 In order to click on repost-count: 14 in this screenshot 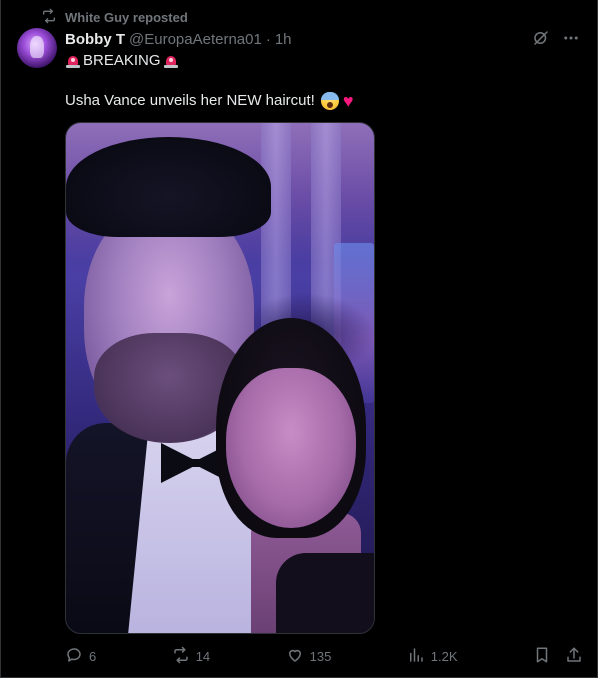, I will do `click(203, 656)`.